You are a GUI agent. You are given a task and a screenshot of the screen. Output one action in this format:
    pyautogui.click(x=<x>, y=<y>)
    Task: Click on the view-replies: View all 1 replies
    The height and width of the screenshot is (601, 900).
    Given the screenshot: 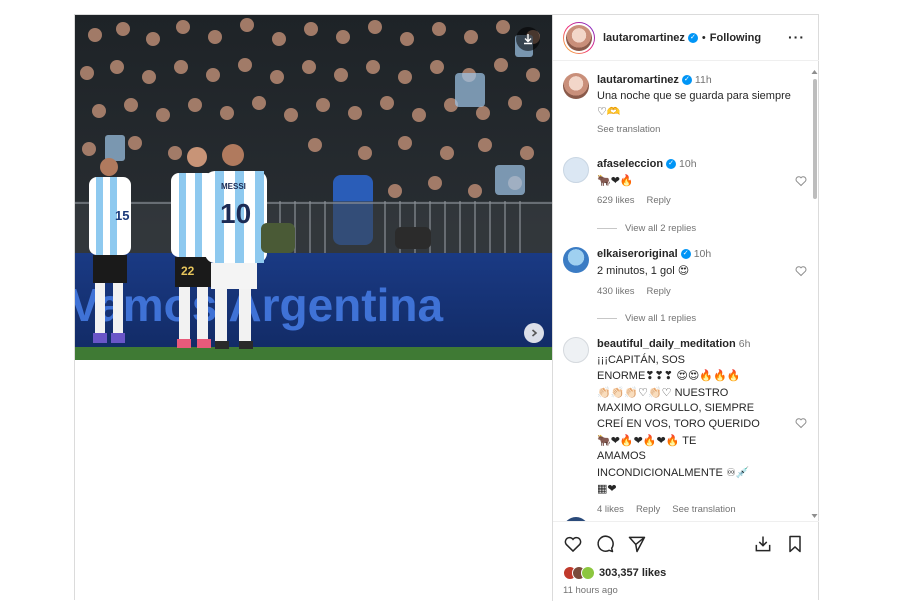 What is the action you would take?
    pyautogui.click(x=646, y=318)
    